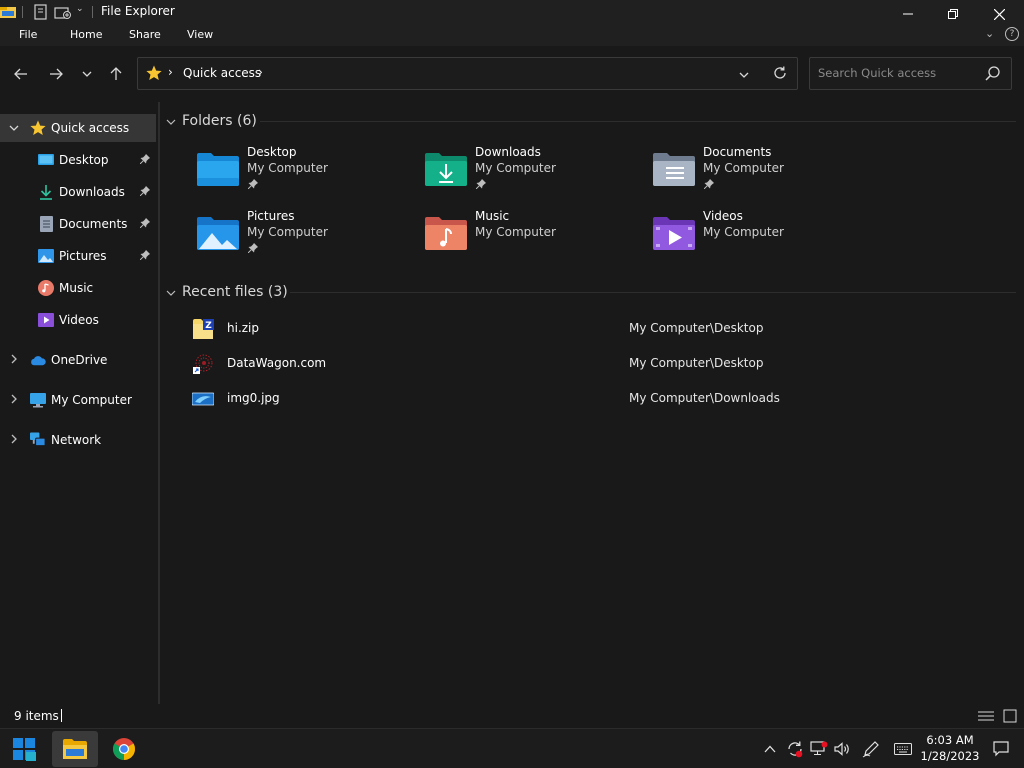 The height and width of the screenshot is (768, 1024). I want to click on navigation-pane: Quick access Desktop Downloads Documents, so click(79, 402).